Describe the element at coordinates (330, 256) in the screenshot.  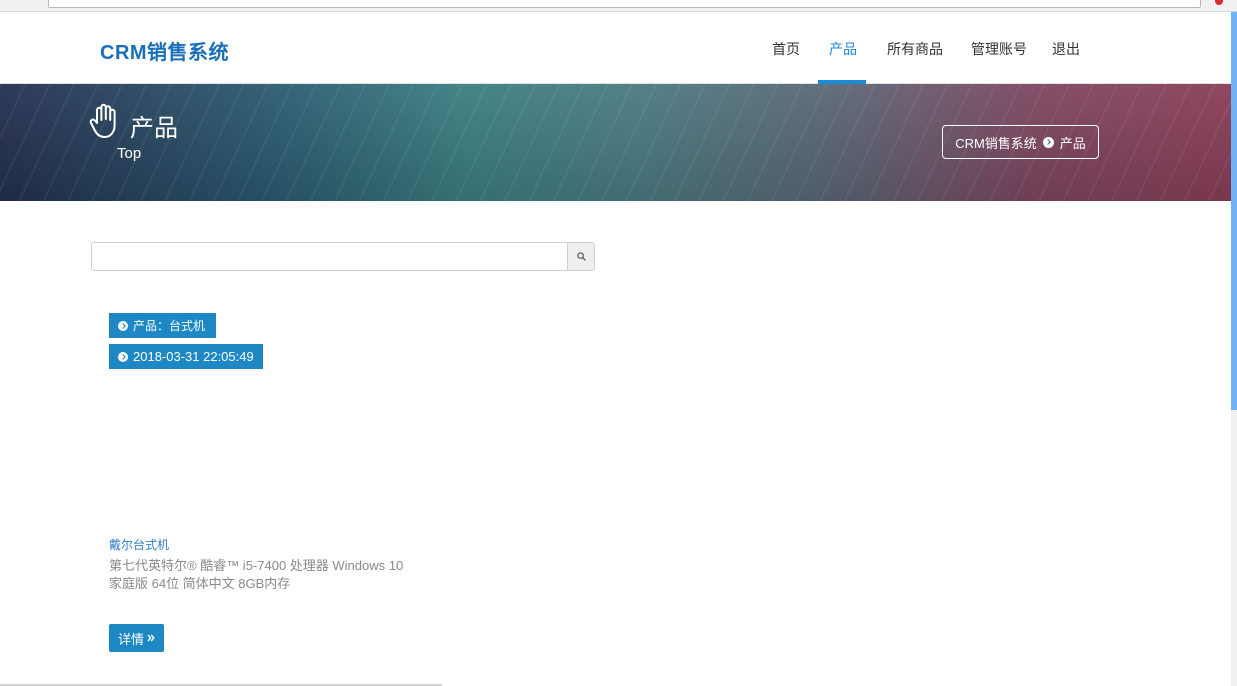
I see `search-input` at that location.